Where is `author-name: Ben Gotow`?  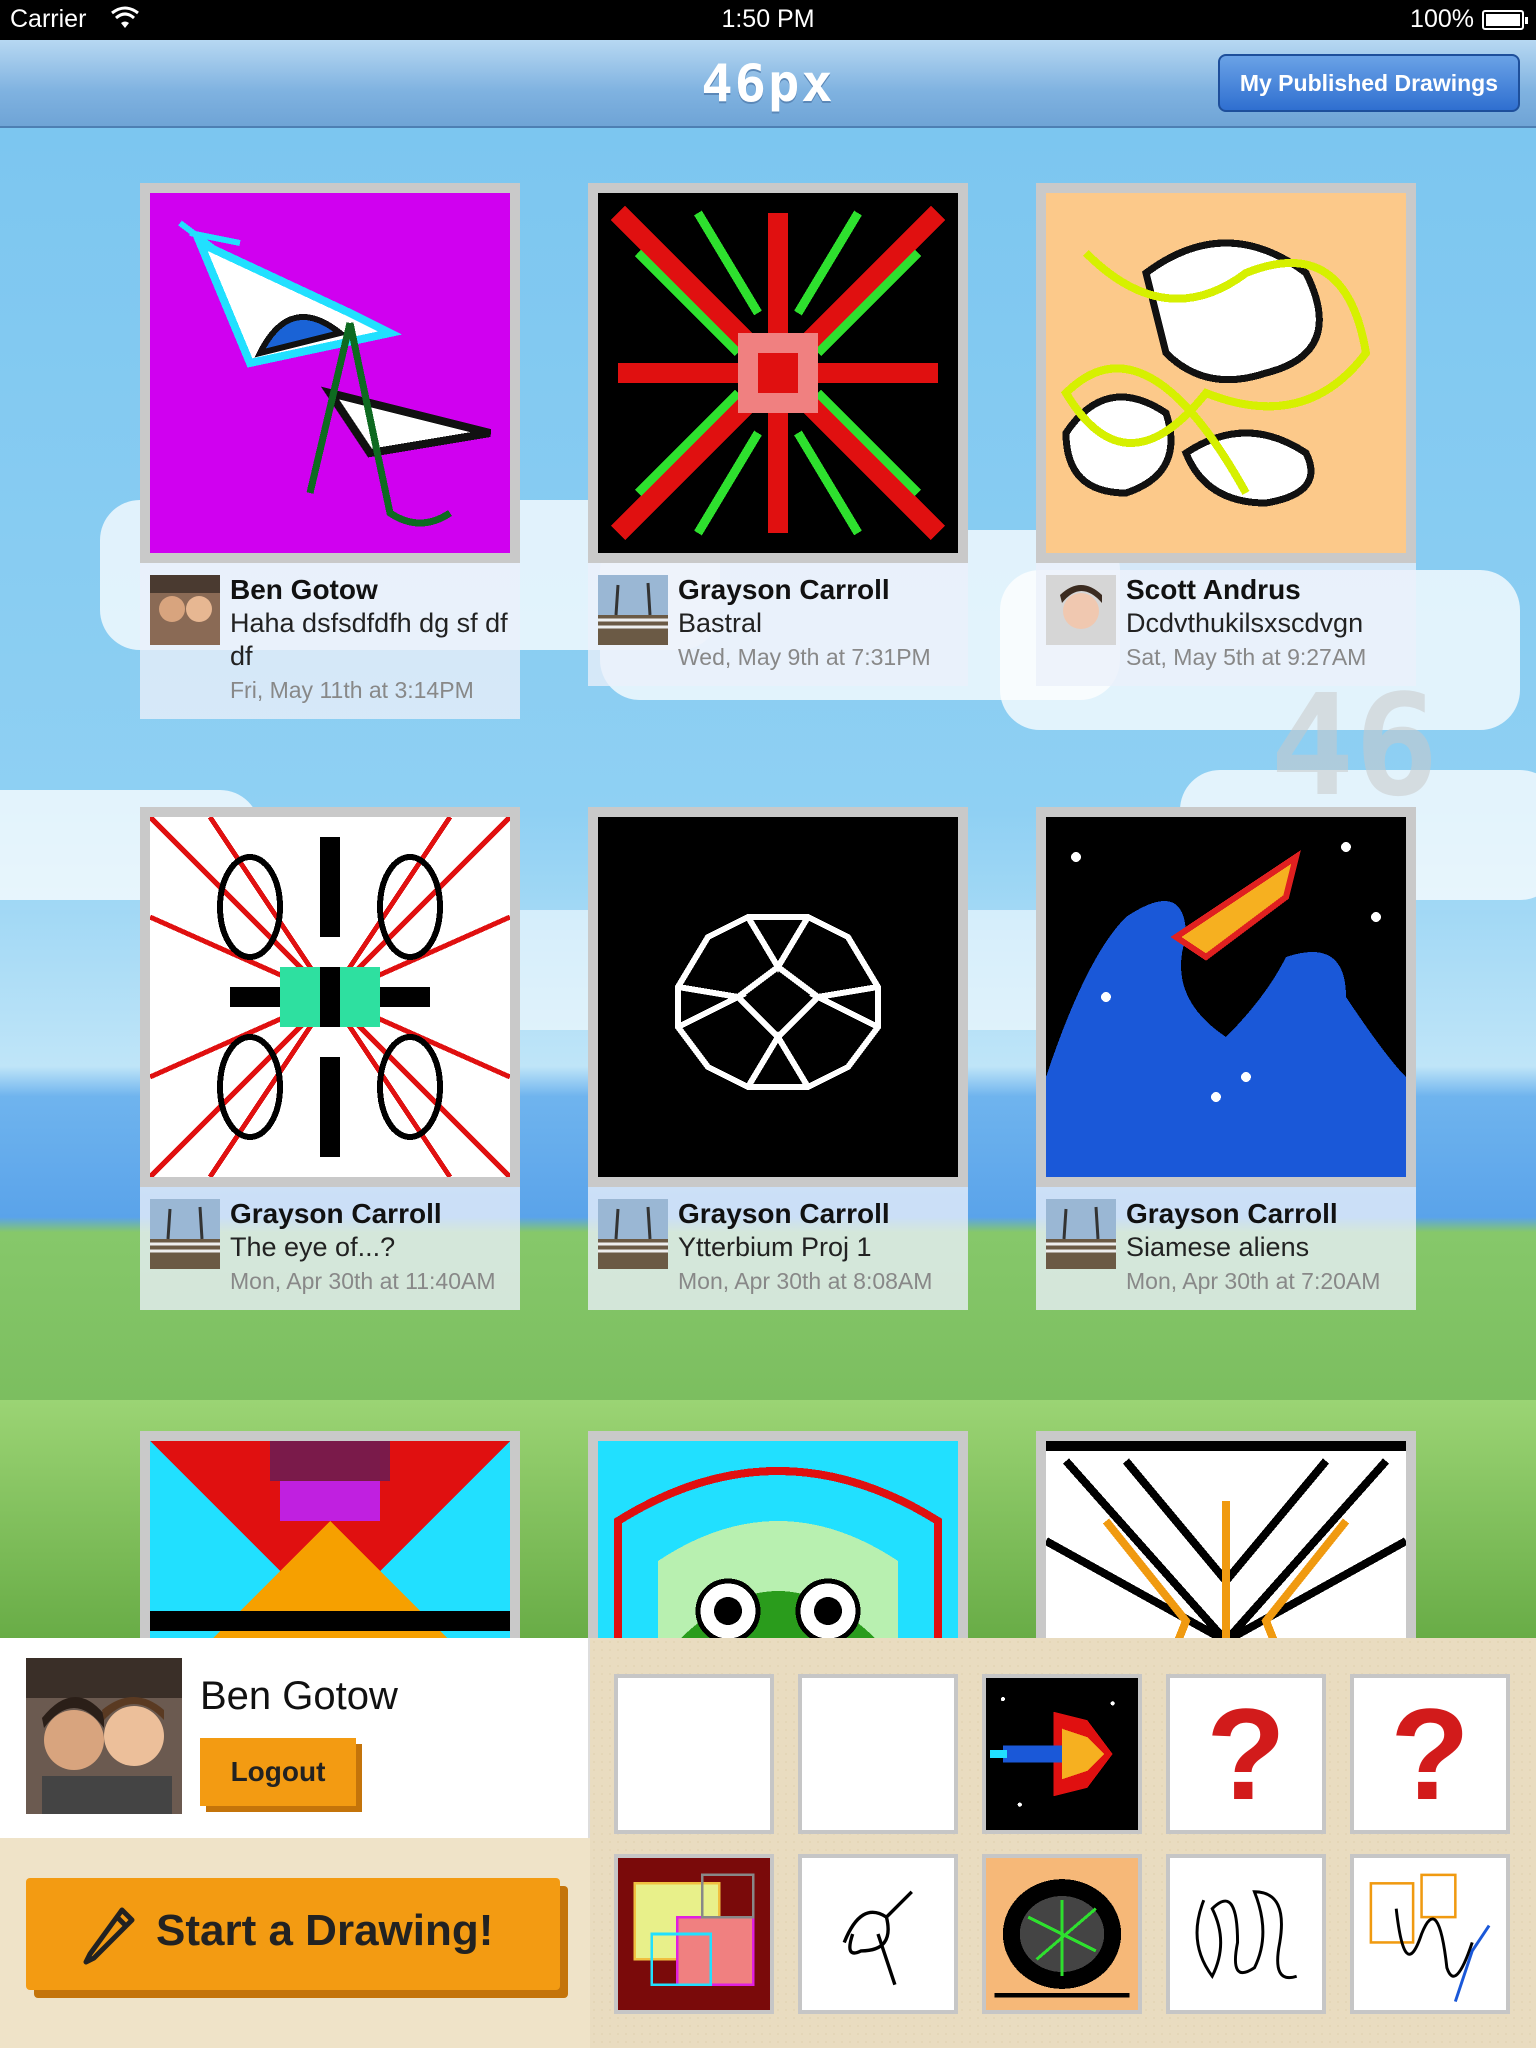
author-name: Ben Gotow is located at coordinates (304, 589).